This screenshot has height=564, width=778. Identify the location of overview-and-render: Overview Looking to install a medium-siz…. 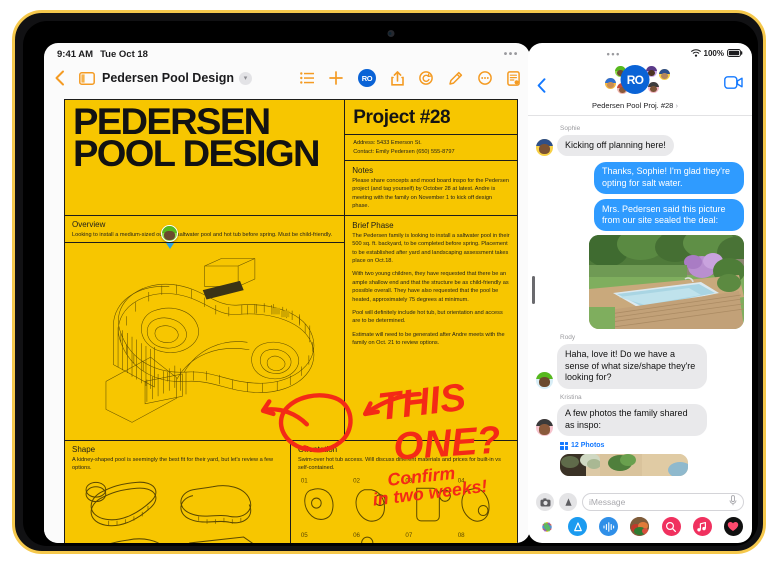
(205, 328).